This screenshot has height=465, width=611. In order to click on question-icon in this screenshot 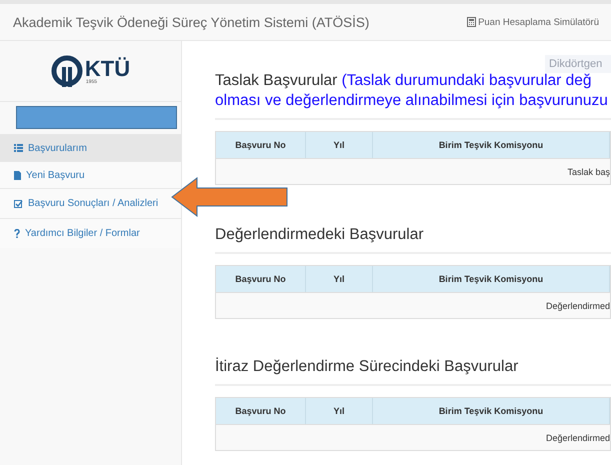, I will do `click(17, 233)`.